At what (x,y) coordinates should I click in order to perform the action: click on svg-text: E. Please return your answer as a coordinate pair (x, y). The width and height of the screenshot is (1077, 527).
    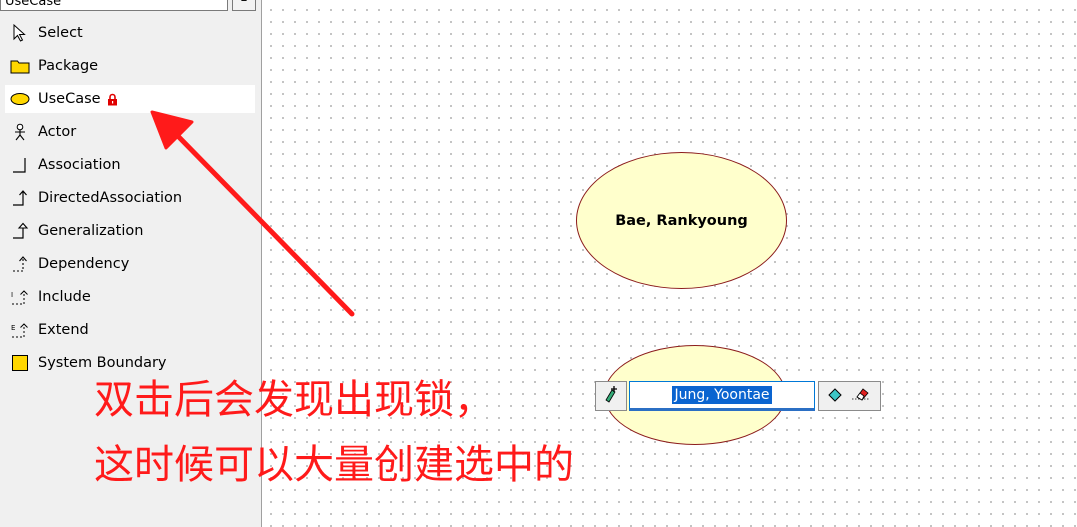
    Looking at the image, I should click on (13, 328).